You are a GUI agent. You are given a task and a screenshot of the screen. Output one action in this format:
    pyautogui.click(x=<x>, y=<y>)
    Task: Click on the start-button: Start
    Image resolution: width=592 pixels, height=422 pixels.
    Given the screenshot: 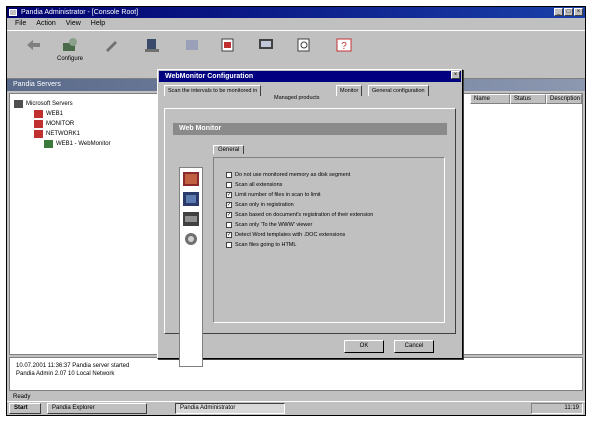 What is the action you would take?
    pyautogui.click(x=25, y=408)
    